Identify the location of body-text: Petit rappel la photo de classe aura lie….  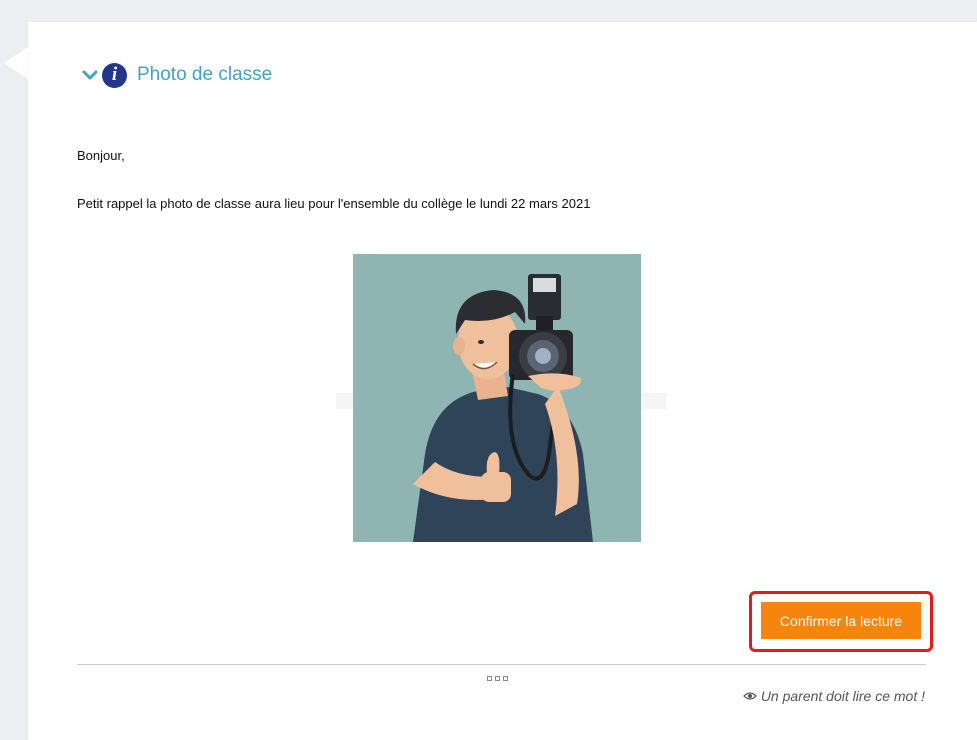
(334, 203).